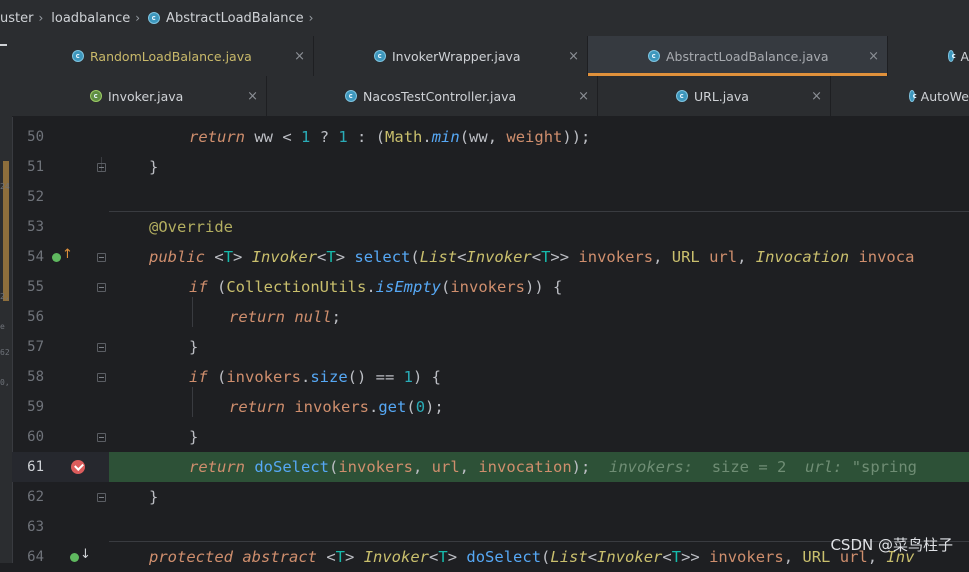  Describe the element at coordinates (28, 377) in the screenshot. I see `line-number: 58` at that location.